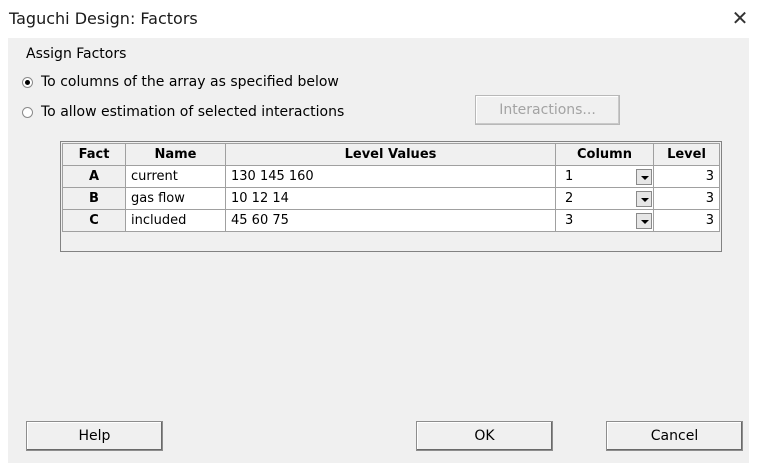 The height and width of the screenshot is (463, 757). What do you see at coordinates (94, 198) in the screenshot?
I see `fact-cell: B` at bounding box center [94, 198].